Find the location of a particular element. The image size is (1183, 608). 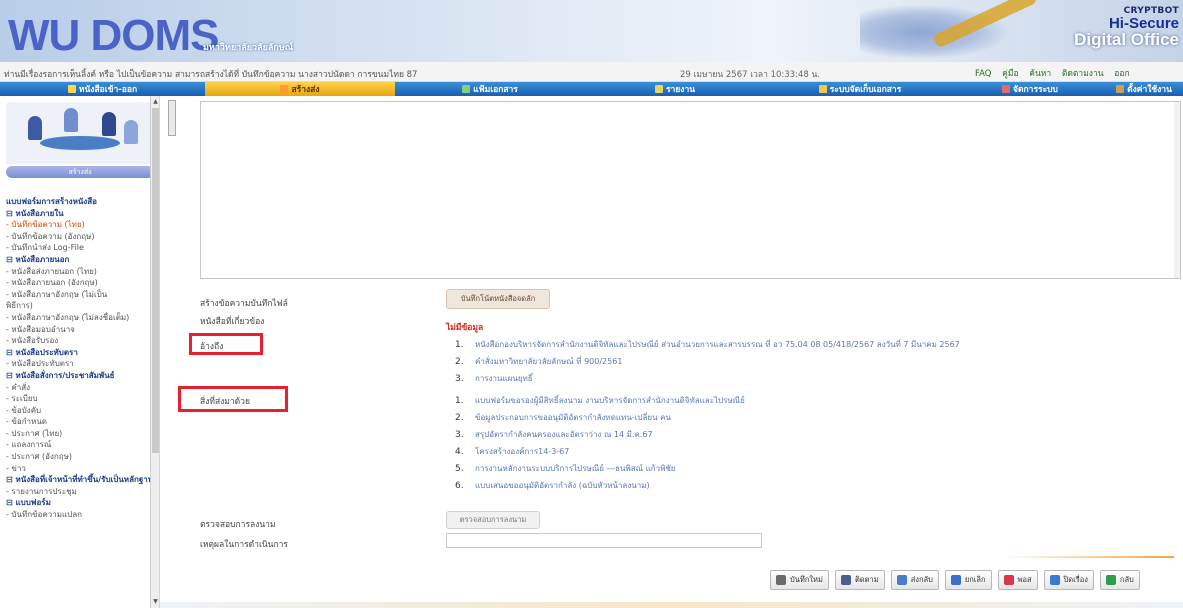

toolbar-button-label: กลับ is located at coordinates (1126, 579).